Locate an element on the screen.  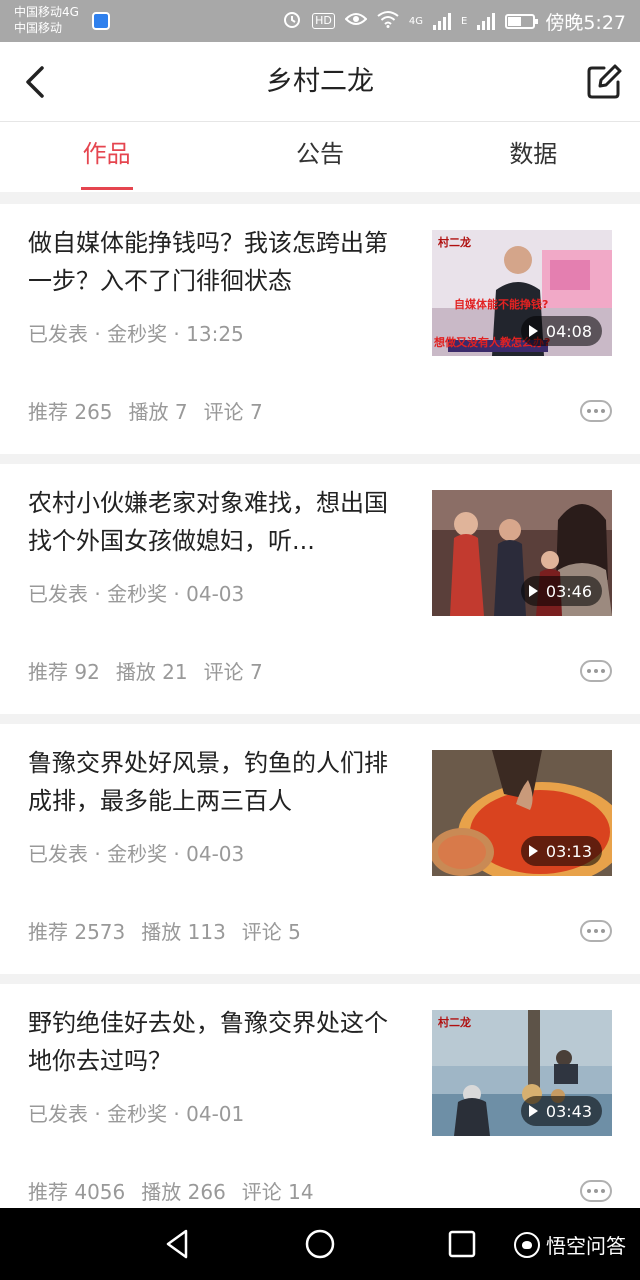
watermark: 悟空问答 is located at coordinates (570, 1244).